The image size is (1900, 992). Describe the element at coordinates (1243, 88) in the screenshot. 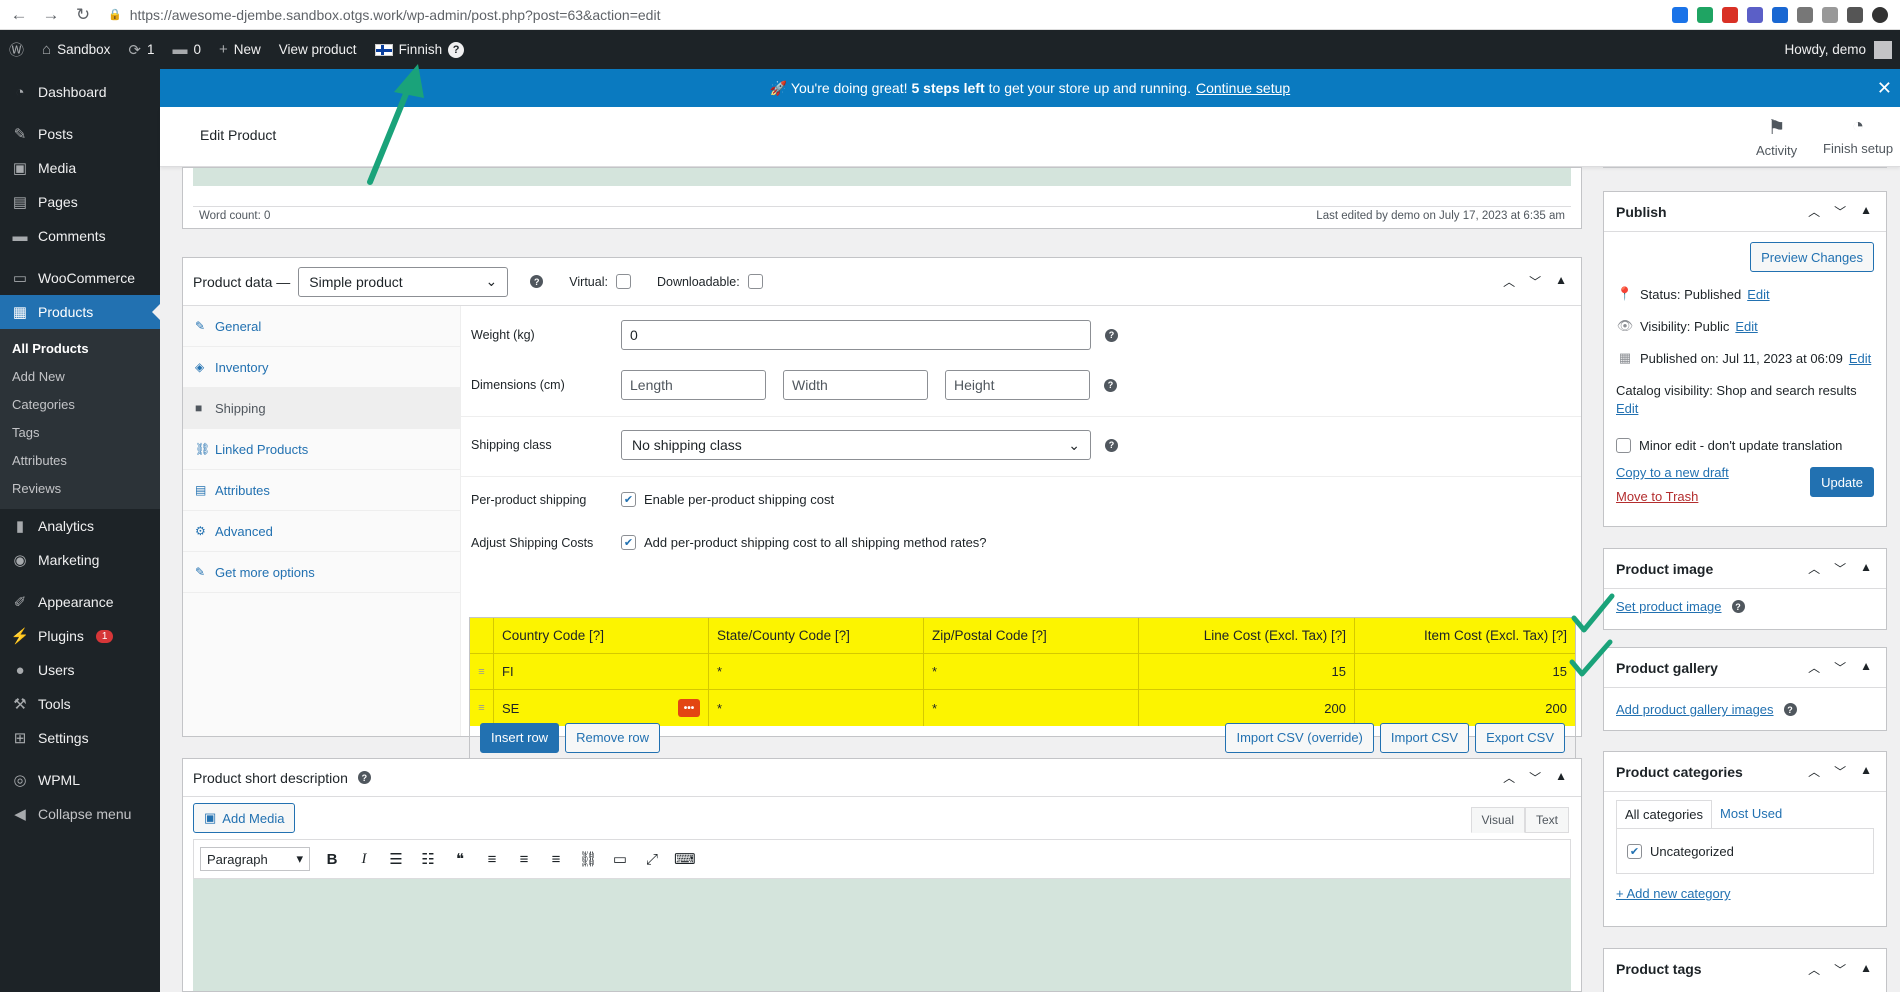

I see `continue-setup-link: Continue setup` at that location.